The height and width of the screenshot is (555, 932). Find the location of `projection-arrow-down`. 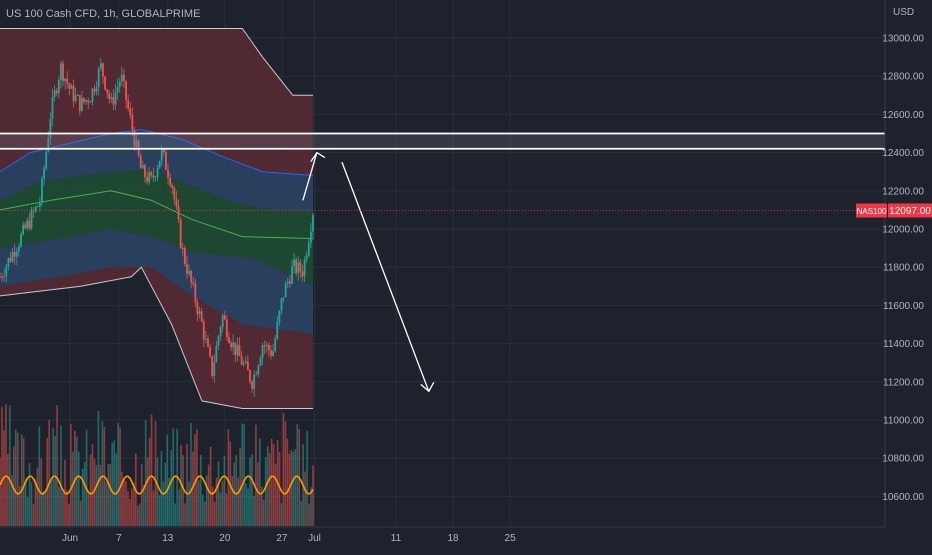

projection-arrow-down is located at coordinates (385, 276).